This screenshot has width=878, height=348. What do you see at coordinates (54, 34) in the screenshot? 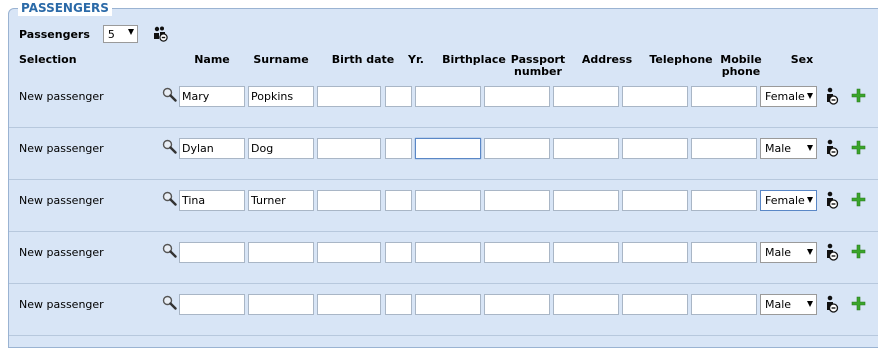
I see `passengers-label: Passengers` at bounding box center [54, 34].